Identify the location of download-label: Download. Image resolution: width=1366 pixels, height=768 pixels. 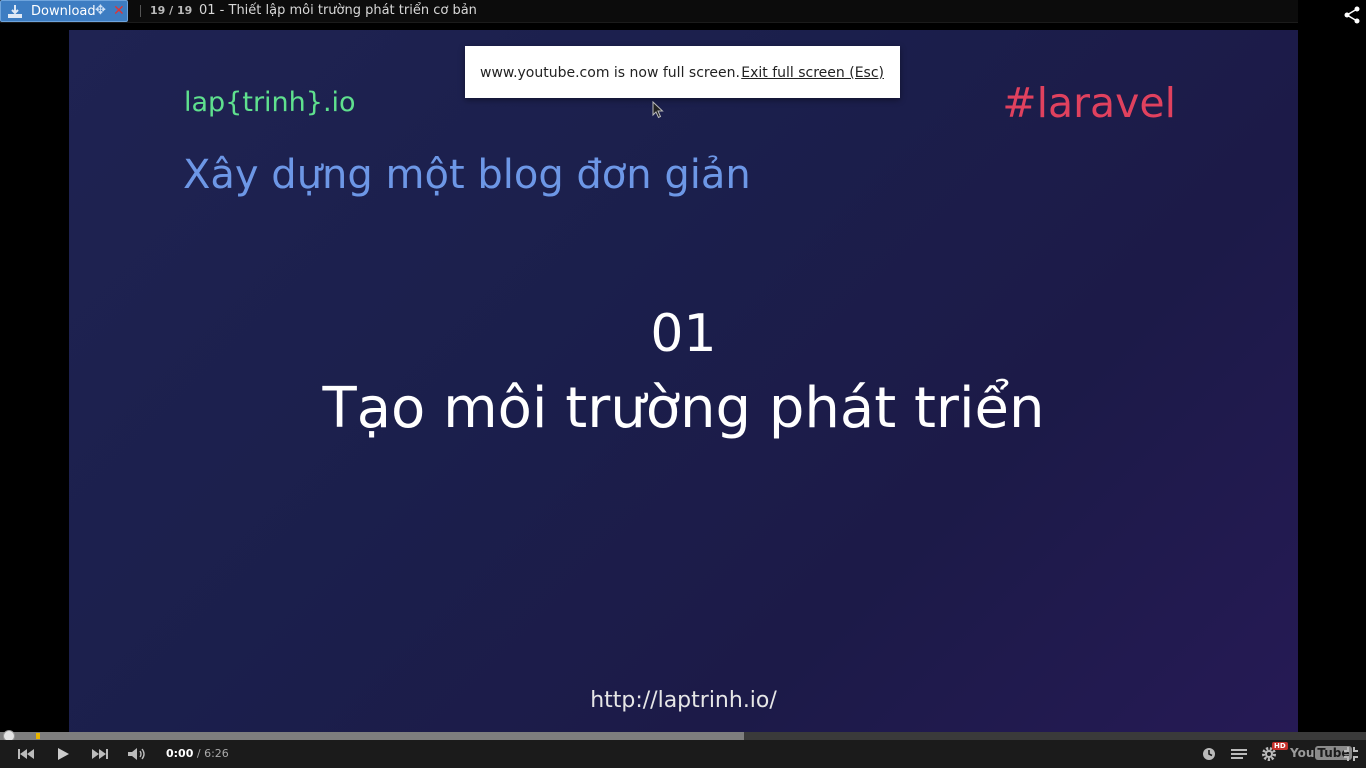
(63, 11).